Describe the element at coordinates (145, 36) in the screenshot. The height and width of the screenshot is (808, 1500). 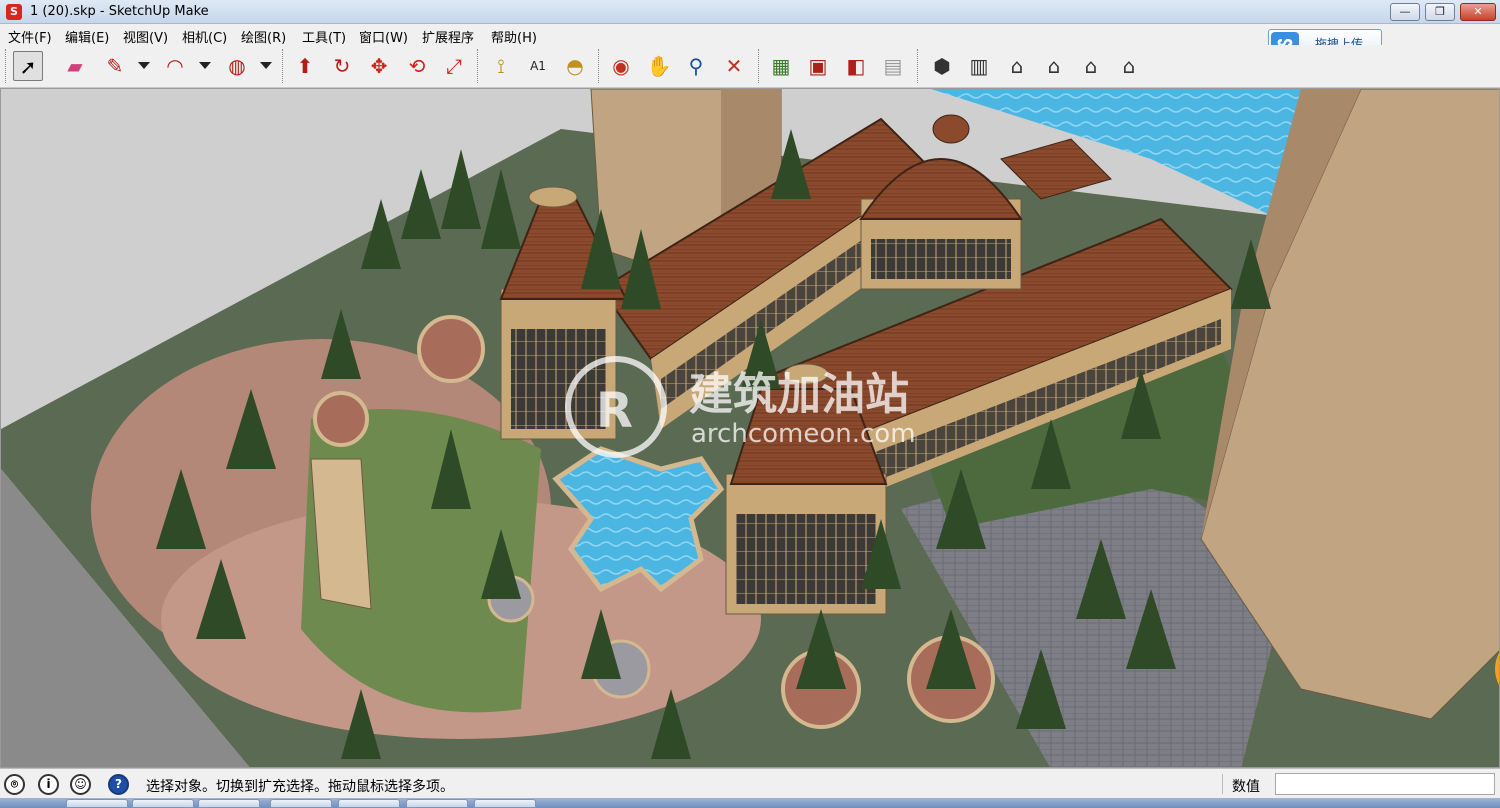
I see `menu-view: 视图(V)` at that location.